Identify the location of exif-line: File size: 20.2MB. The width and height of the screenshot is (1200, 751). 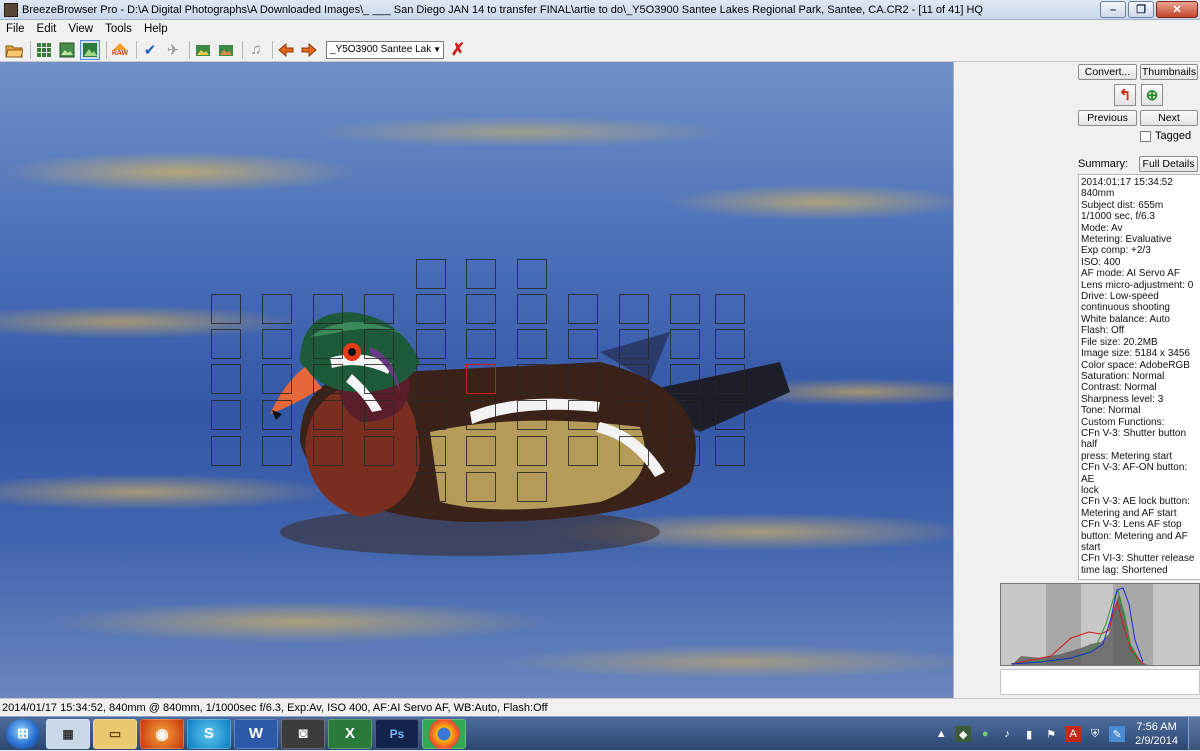
(1119, 342).